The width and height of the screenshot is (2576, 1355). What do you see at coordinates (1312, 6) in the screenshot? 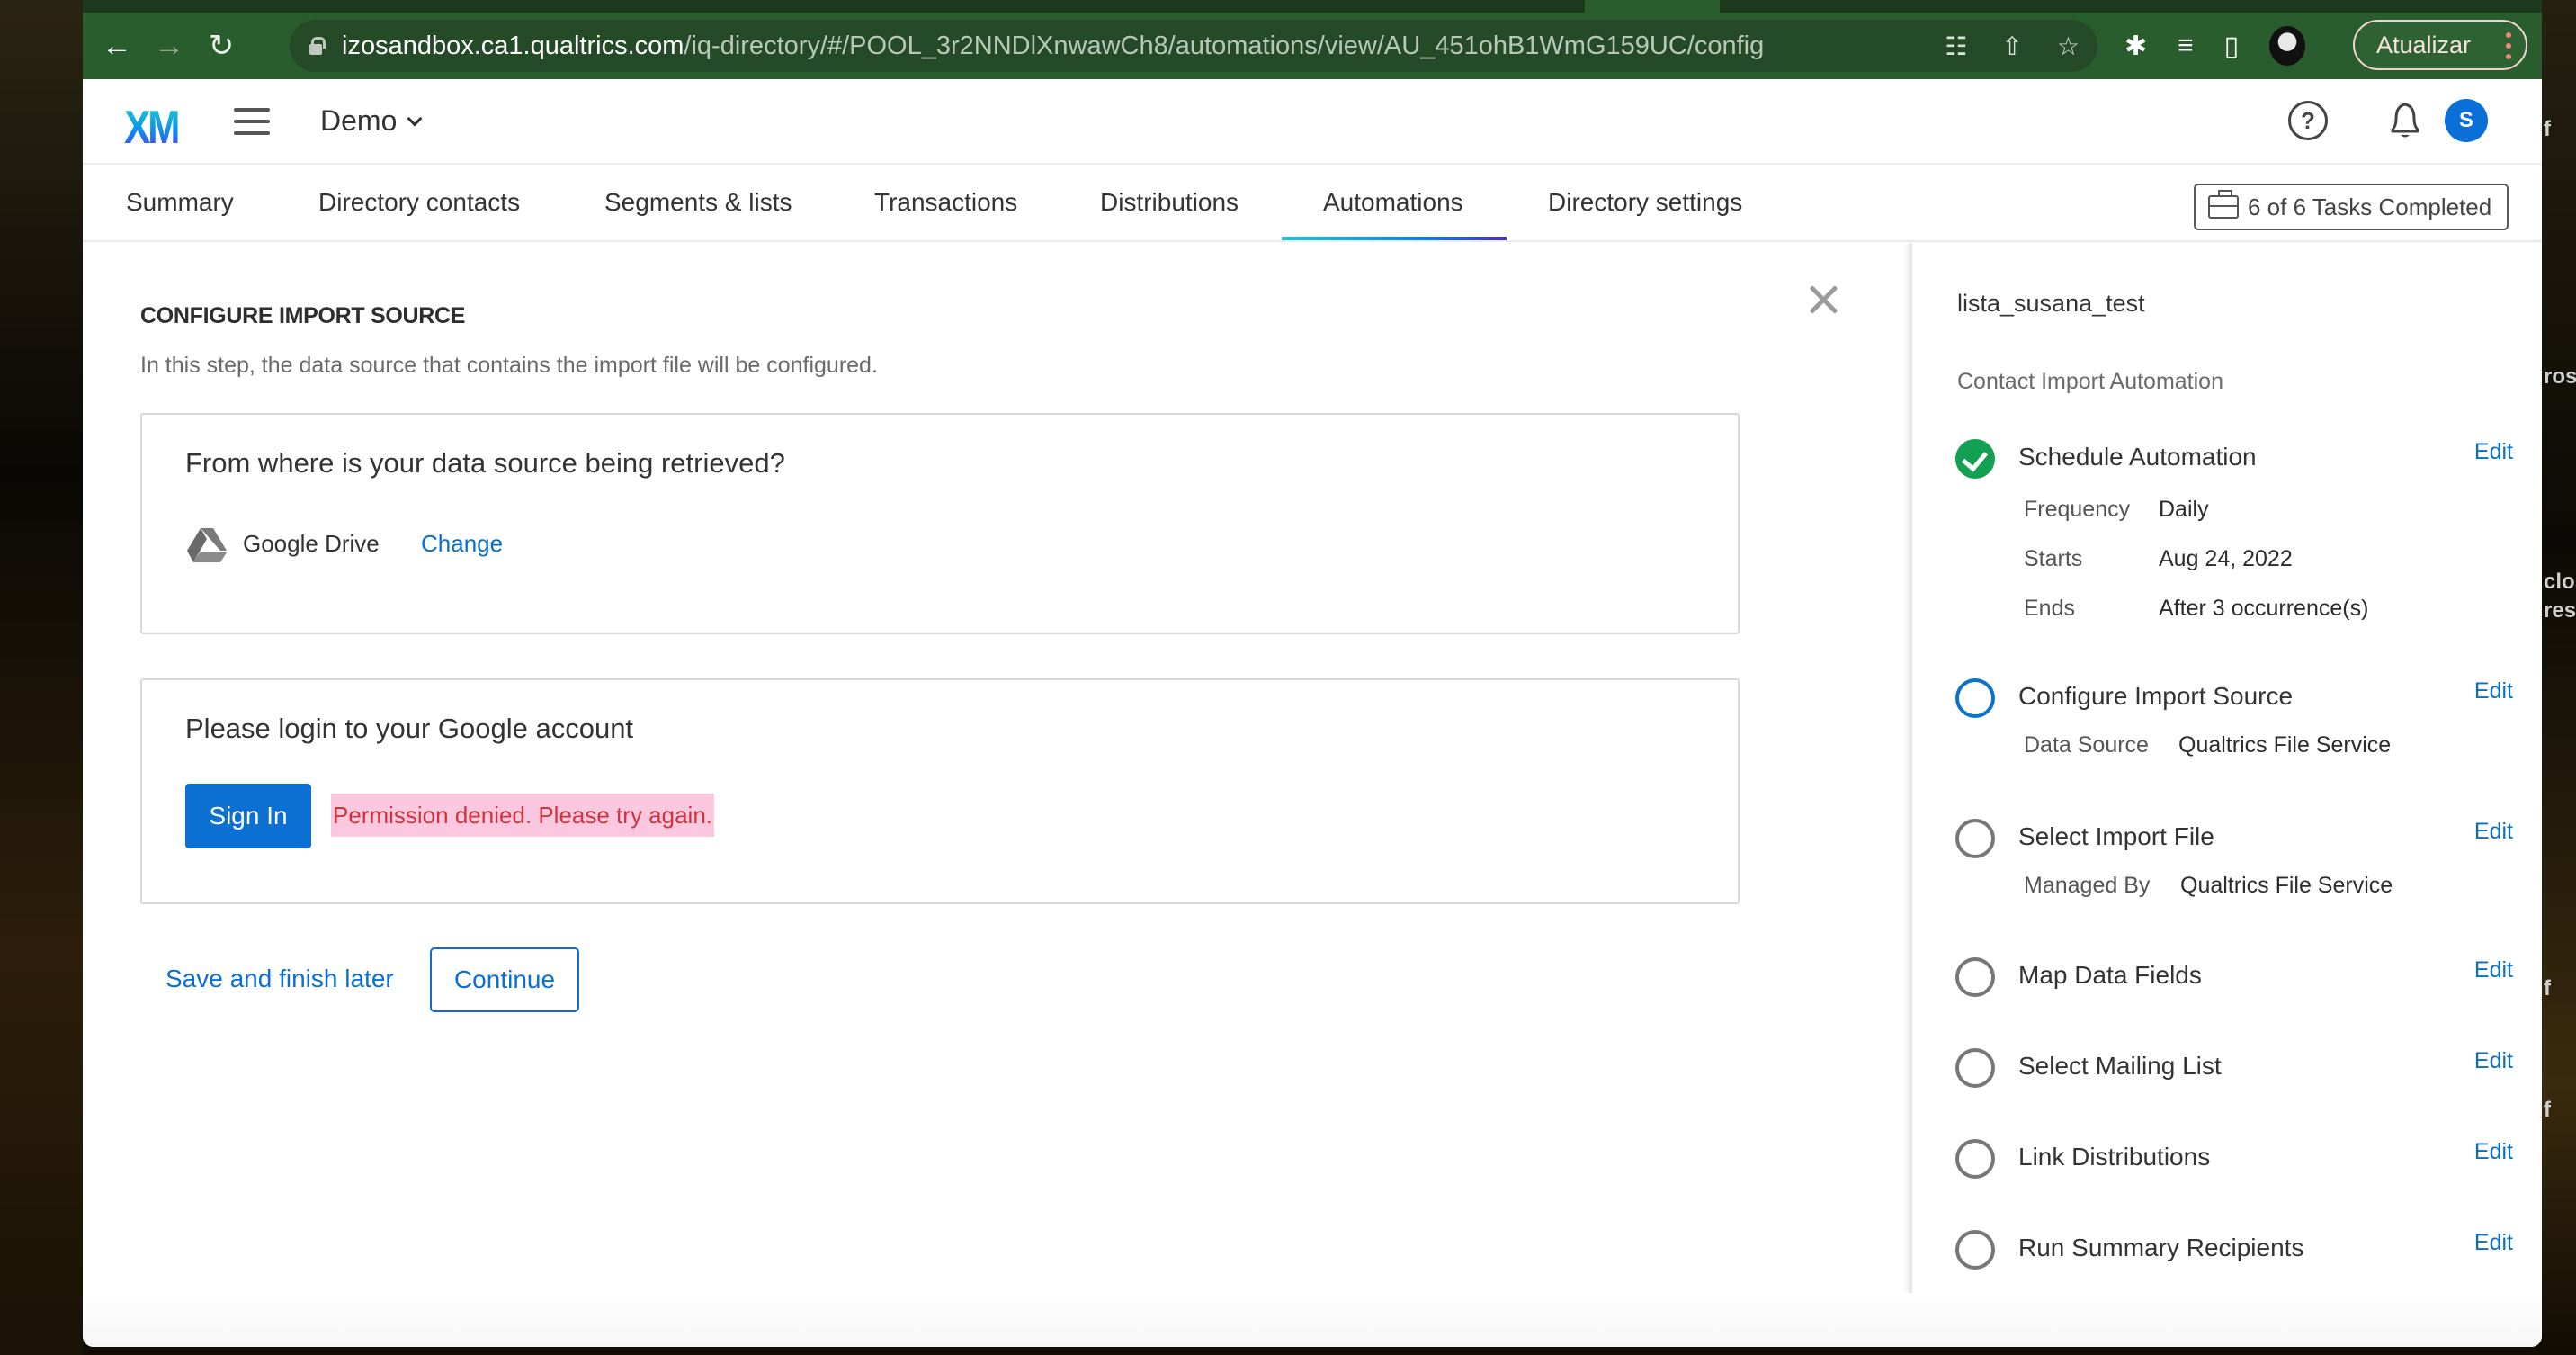
I see `browser-tab-strip` at bounding box center [1312, 6].